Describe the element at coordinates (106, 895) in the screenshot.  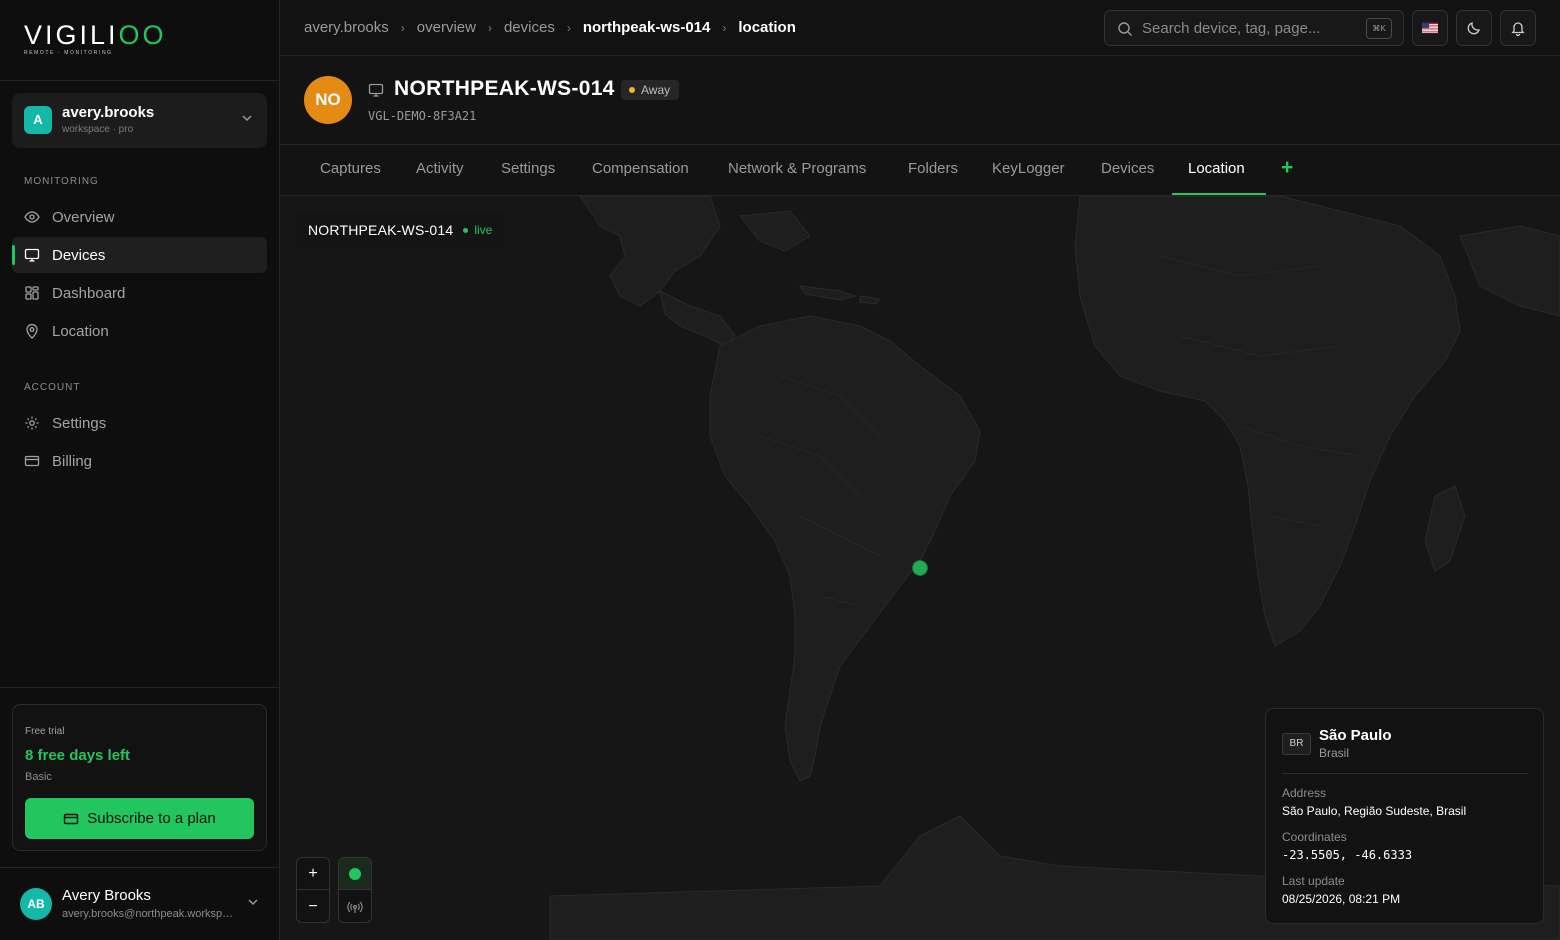
I see `user-name: Avery Brooks` at that location.